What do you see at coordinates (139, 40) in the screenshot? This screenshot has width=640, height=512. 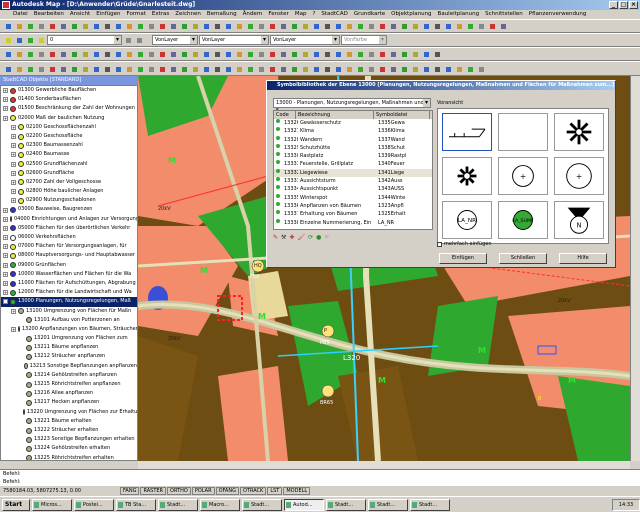 I see `layer-previous-icon` at bounding box center [139, 40].